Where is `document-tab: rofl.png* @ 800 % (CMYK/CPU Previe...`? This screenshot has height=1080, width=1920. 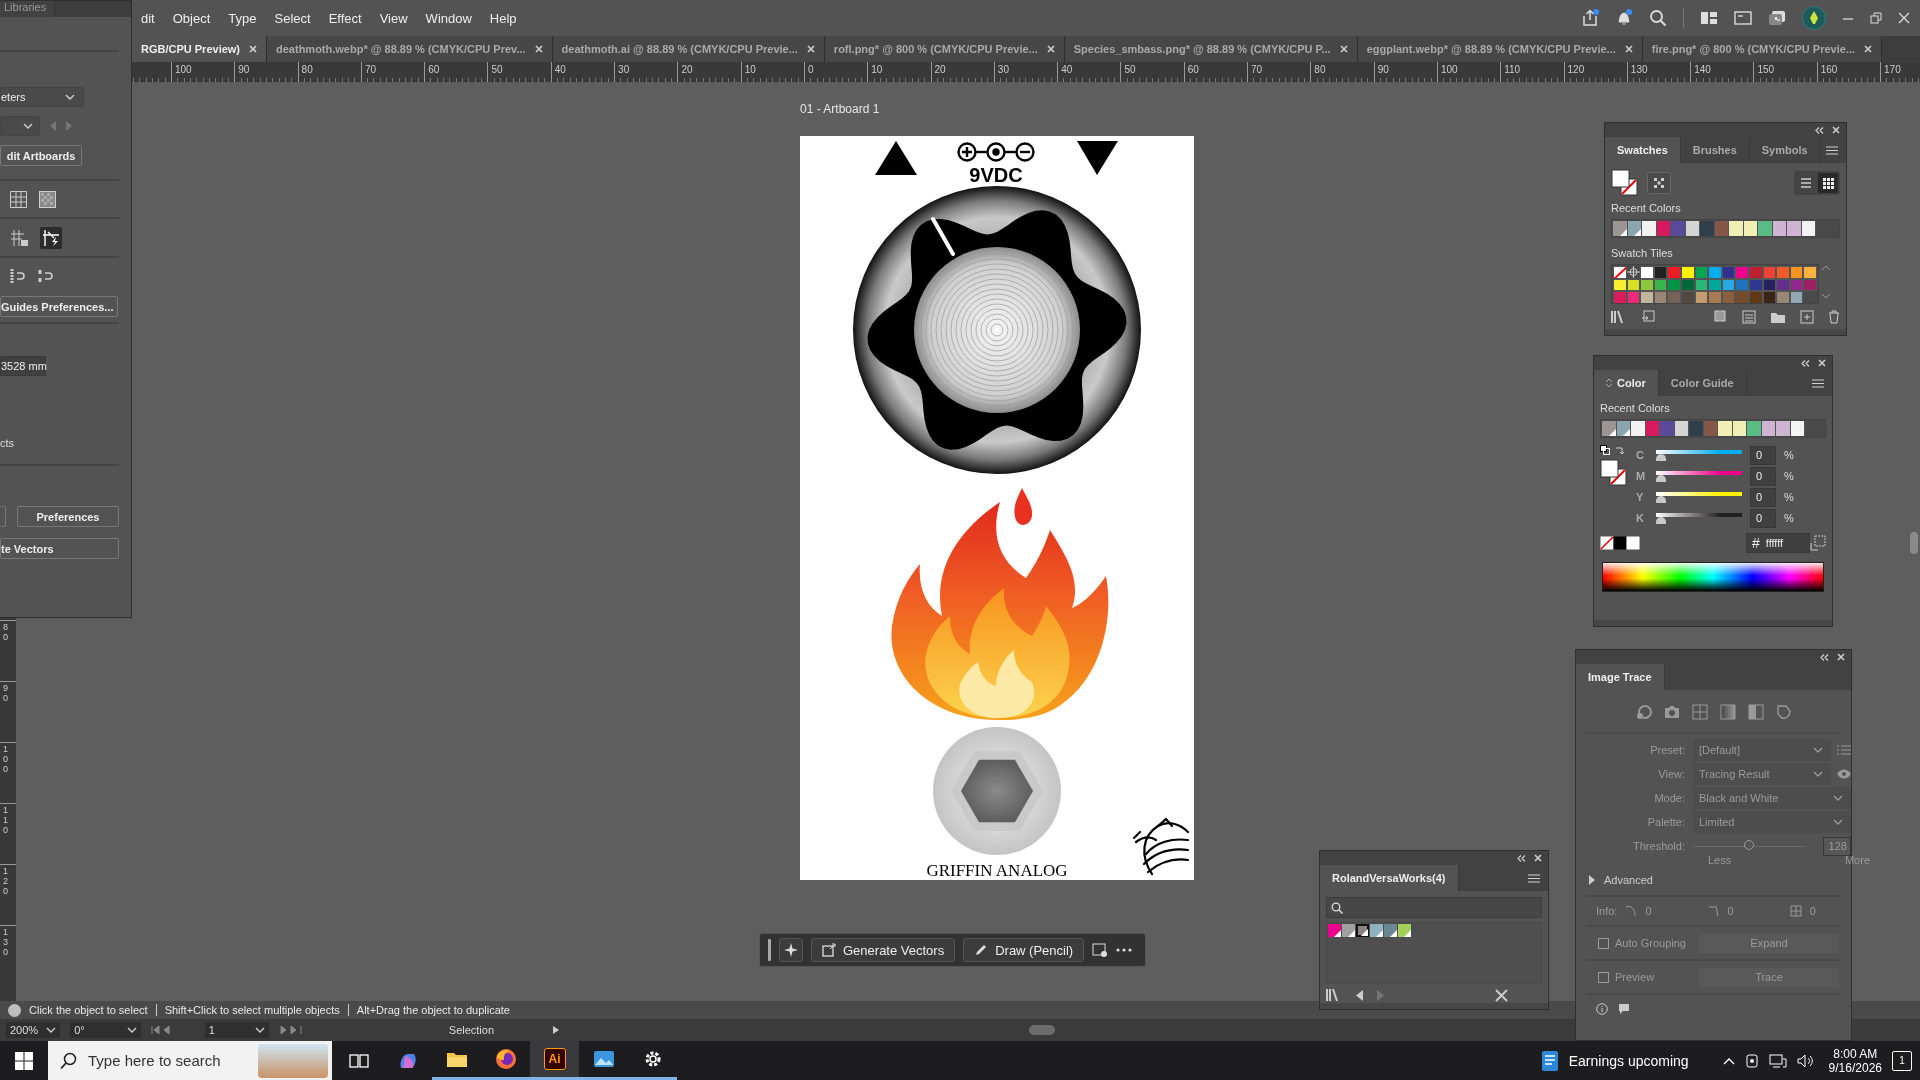
document-tab: rofl.png* @ 800 % (CMYK/CPU Previe... is located at coordinates (944, 49).